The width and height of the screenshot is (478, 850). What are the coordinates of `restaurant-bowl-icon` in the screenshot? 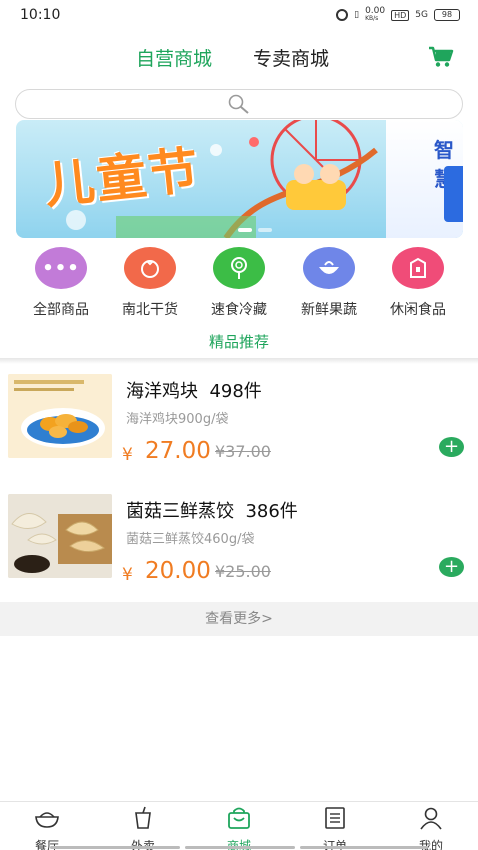 It's located at (47, 820).